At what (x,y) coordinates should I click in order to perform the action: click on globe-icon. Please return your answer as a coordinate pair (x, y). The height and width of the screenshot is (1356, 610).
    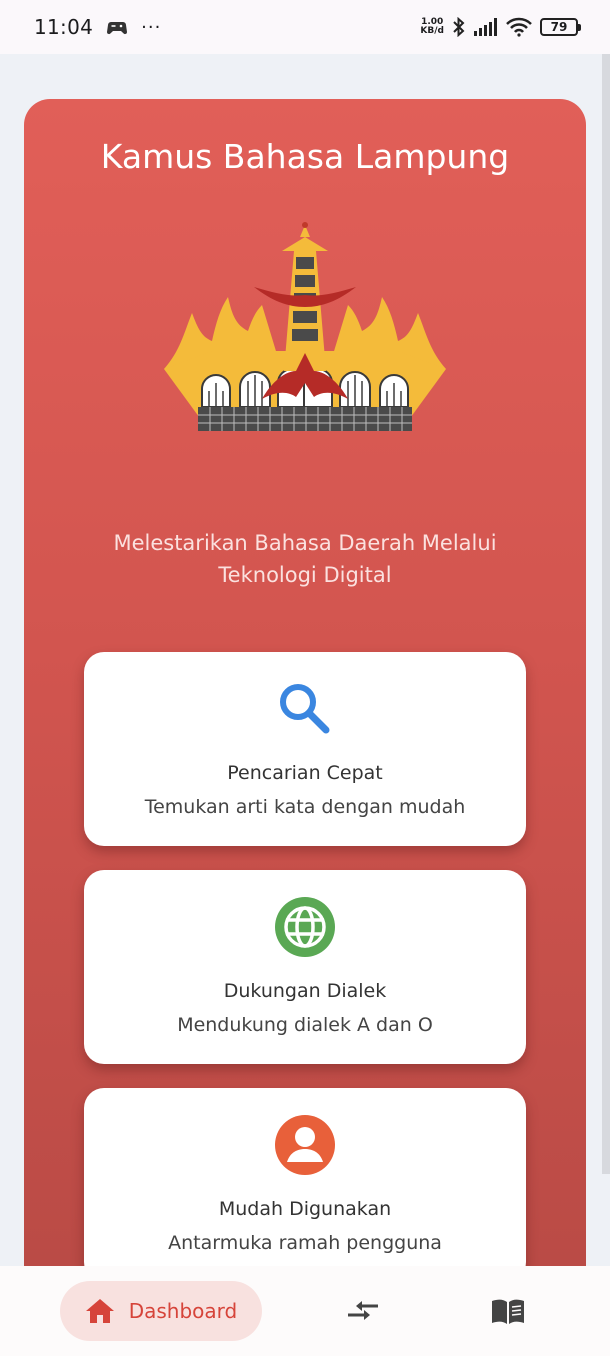
    Looking at the image, I should click on (305, 927).